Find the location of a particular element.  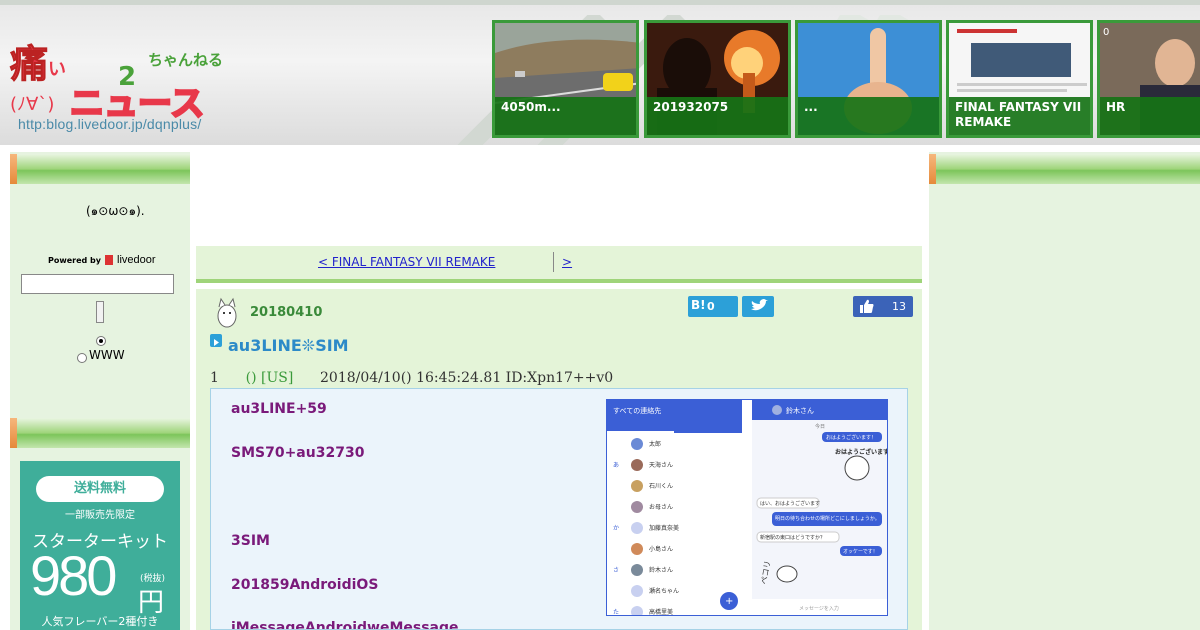

thumb-caption: FINAL FANTASY VII REMAKE is located at coordinates (1019, 116).